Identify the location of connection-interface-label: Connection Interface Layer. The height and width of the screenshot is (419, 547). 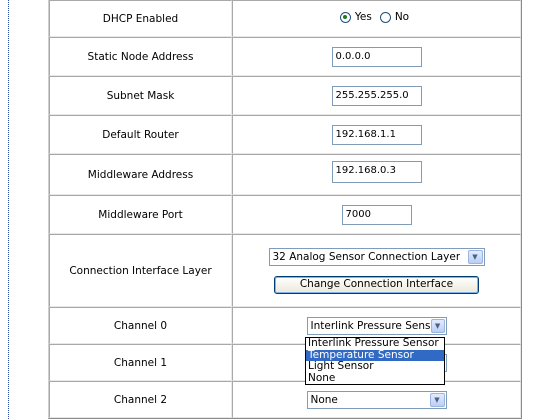
(140, 270).